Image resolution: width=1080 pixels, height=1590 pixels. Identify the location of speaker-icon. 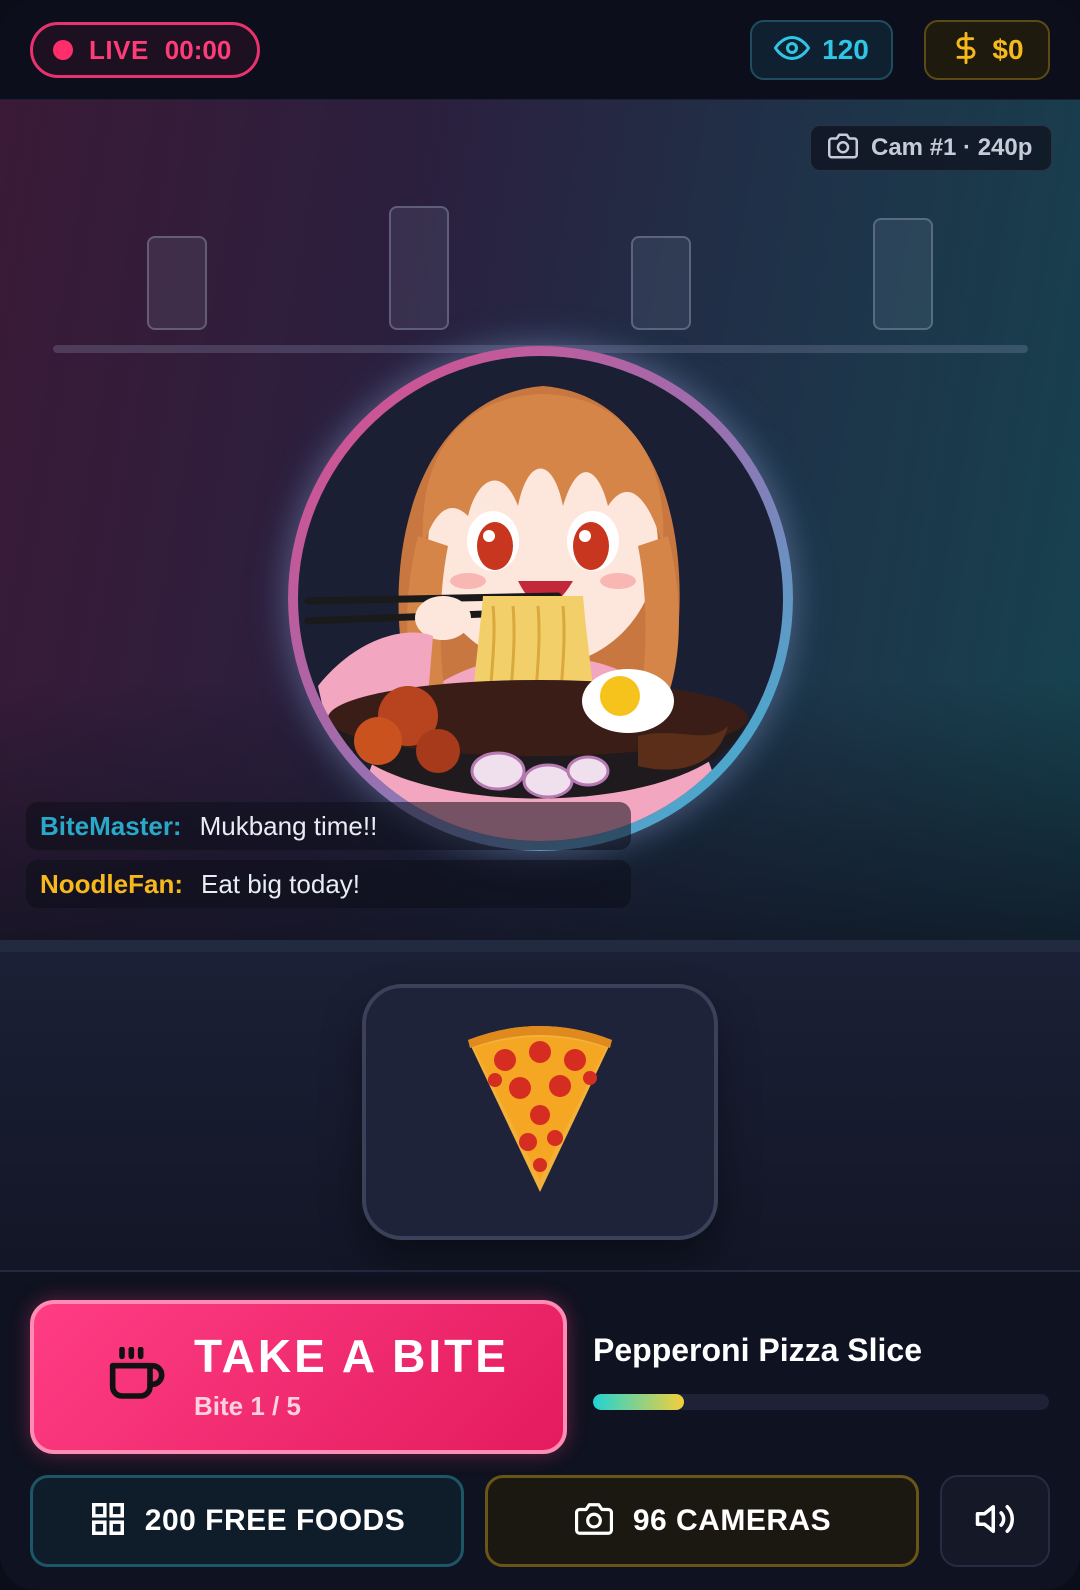
(995, 1521).